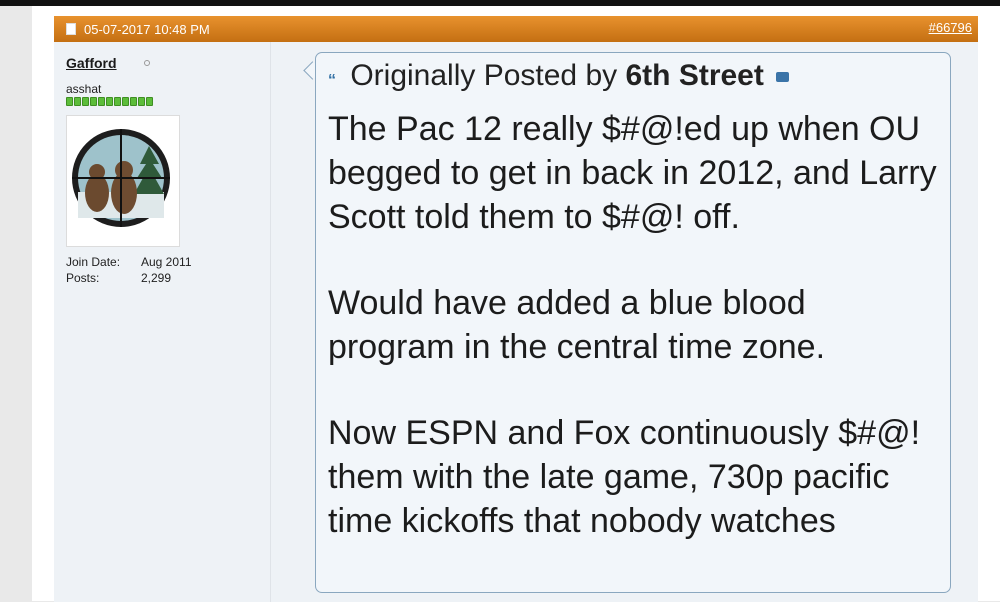 The image size is (1000, 602). I want to click on posts-label: Posts:, so click(83, 278).